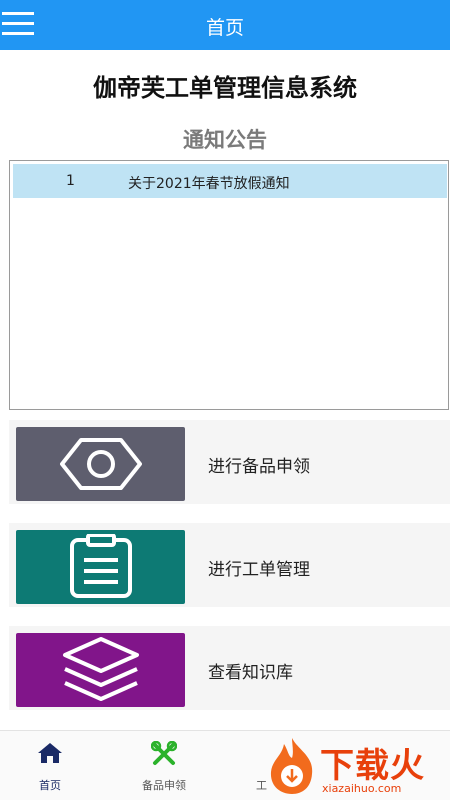  I want to click on work-order-management-card: 进行工单管理, so click(229, 565).